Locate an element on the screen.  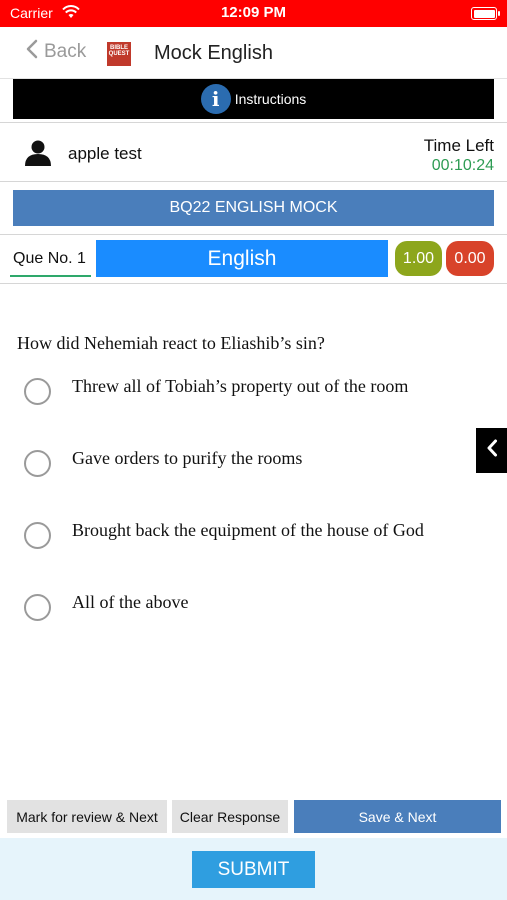
user-icon is located at coordinates (38, 155).